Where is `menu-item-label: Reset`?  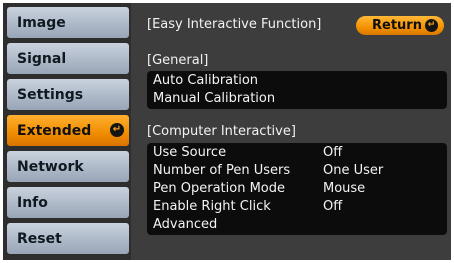
menu-item-label: Reset is located at coordinates (39, 238).